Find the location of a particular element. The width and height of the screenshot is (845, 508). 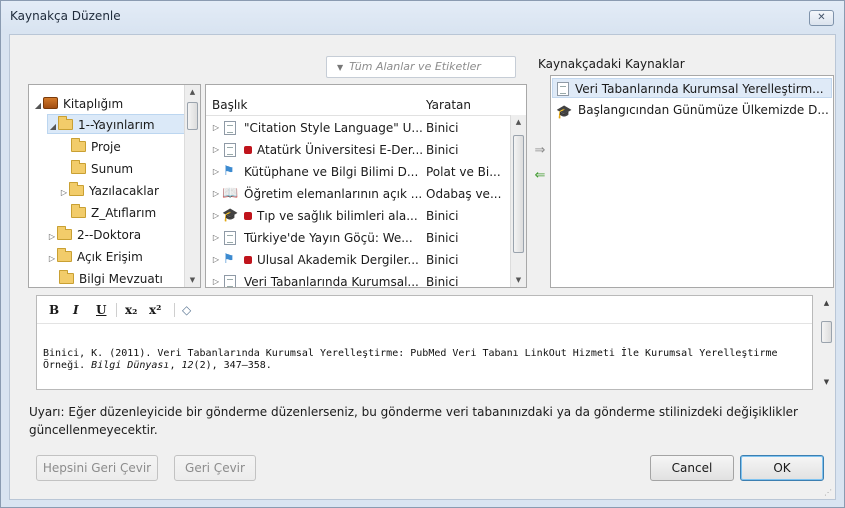

tree-item-library: ◢ Kitaplığım is located at coordinates (78, 104).